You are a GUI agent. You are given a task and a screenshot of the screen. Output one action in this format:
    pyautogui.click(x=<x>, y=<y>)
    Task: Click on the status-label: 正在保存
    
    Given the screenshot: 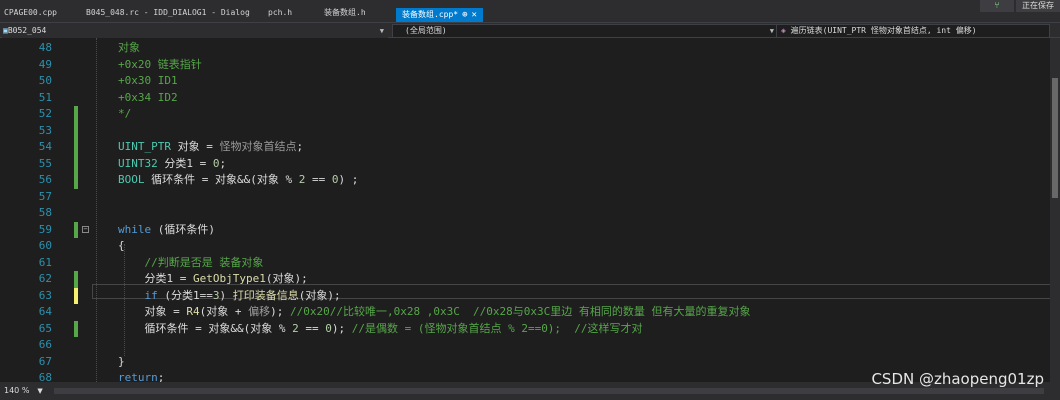 What is the action you would take?
    pyautogui.click(x=1038, y=6)
    